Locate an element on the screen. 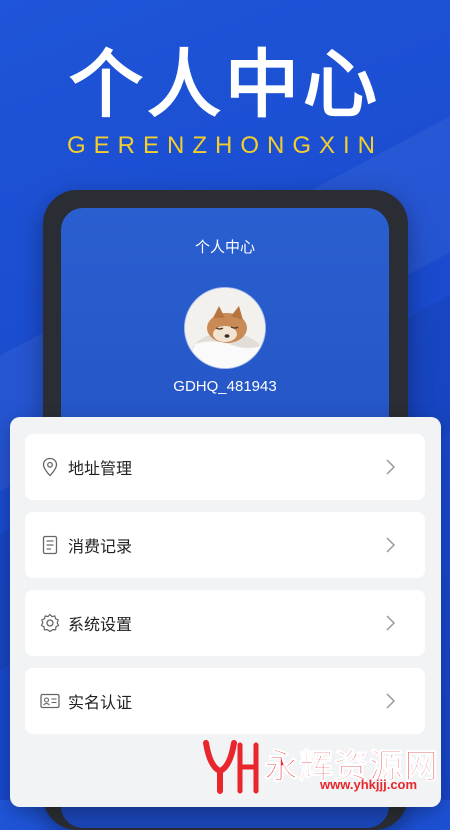 This screenshot has height=830, width=450. watermark: 永辉资源网 www.yhkjjj.com is located at coordinates (322, 766).